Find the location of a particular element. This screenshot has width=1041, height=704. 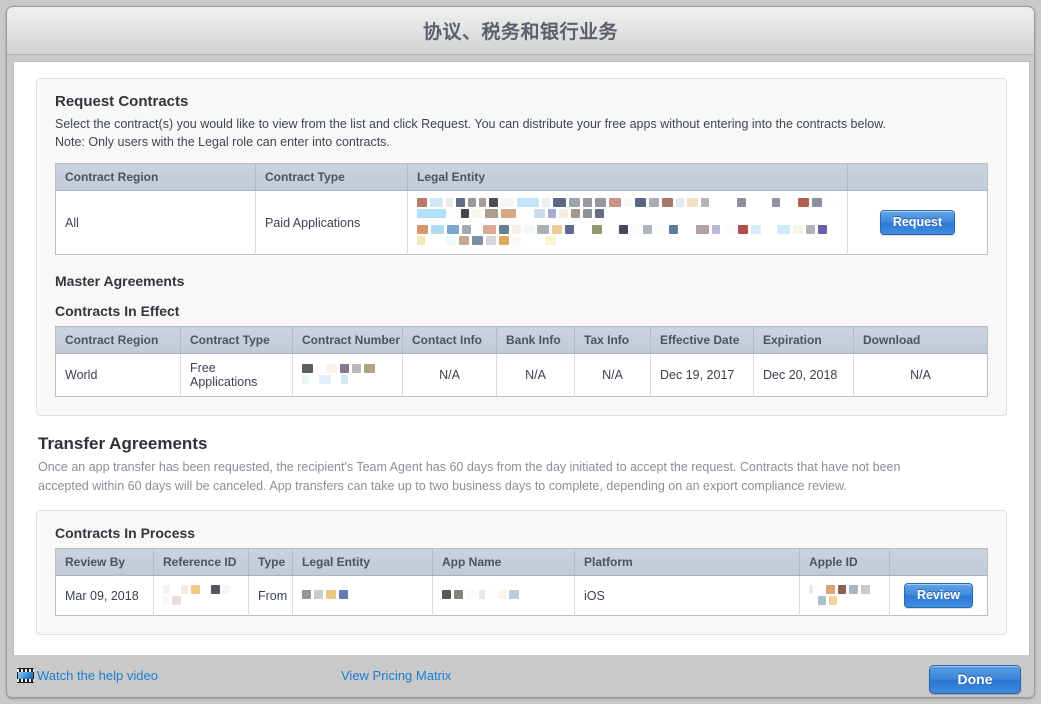

column-header-app-name: App Name is located at coordinates (503, 562).